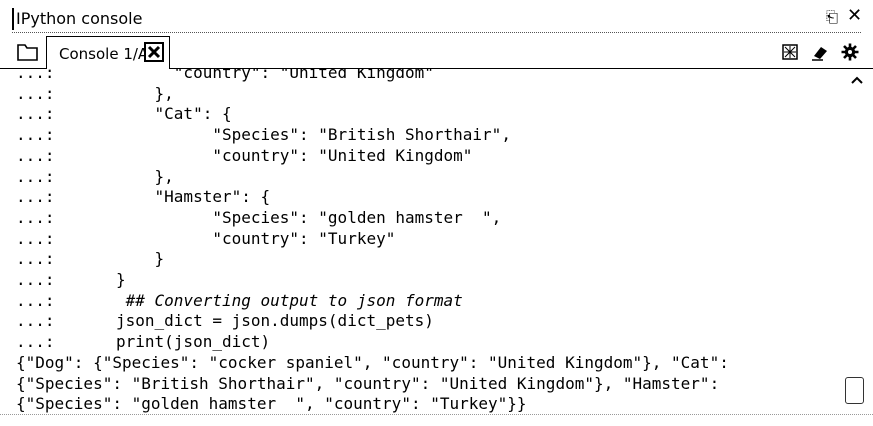 This screenshot has width=873, height=426. Describe the element at coordinates (174, 114) in the screenshot. I see `code-text: "Cat": {` at that location.